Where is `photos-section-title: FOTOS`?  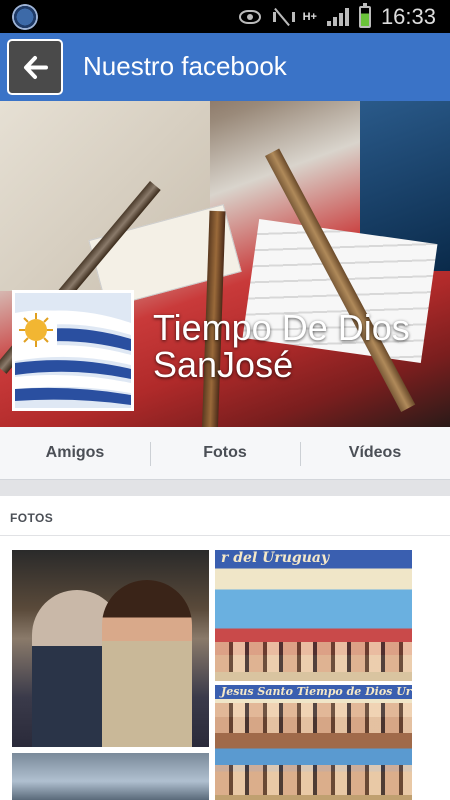
photos-section-title: FOTOS is located at coordinates (32, 518).